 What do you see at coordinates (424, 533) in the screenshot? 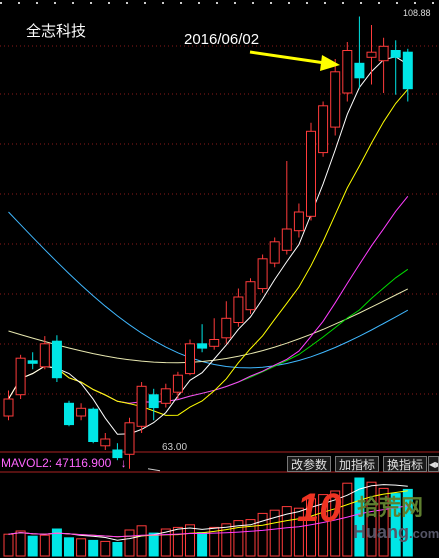
I see `watermark-domain: .com` at bounding box center [424, 533].